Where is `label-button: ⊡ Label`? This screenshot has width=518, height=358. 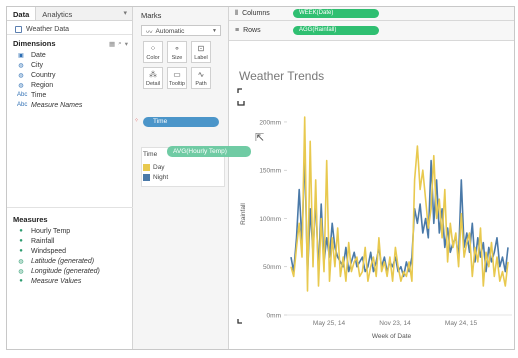 label-button: ⊡ Label is located at coordinates (201, 52).